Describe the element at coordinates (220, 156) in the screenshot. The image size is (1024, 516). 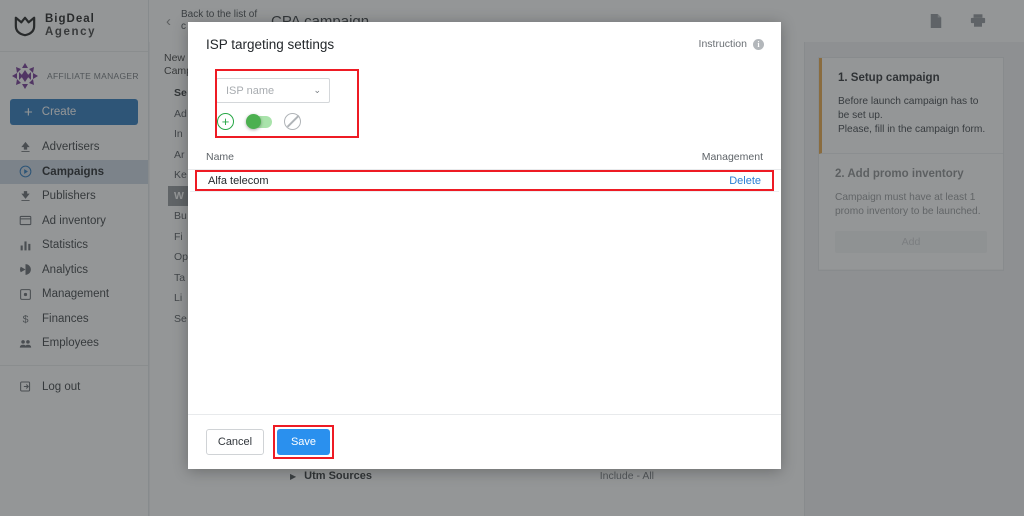
I see `column-header-name: Name` at that location.